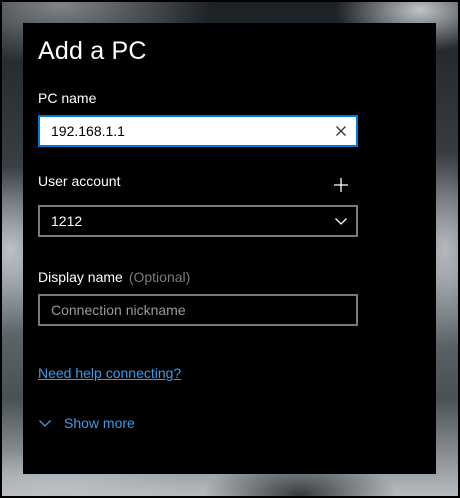  What do you see at coordinates (80, 277) in the screenshot?
I see `display-name-label-text: Display name` at bounding box center [80, 277].